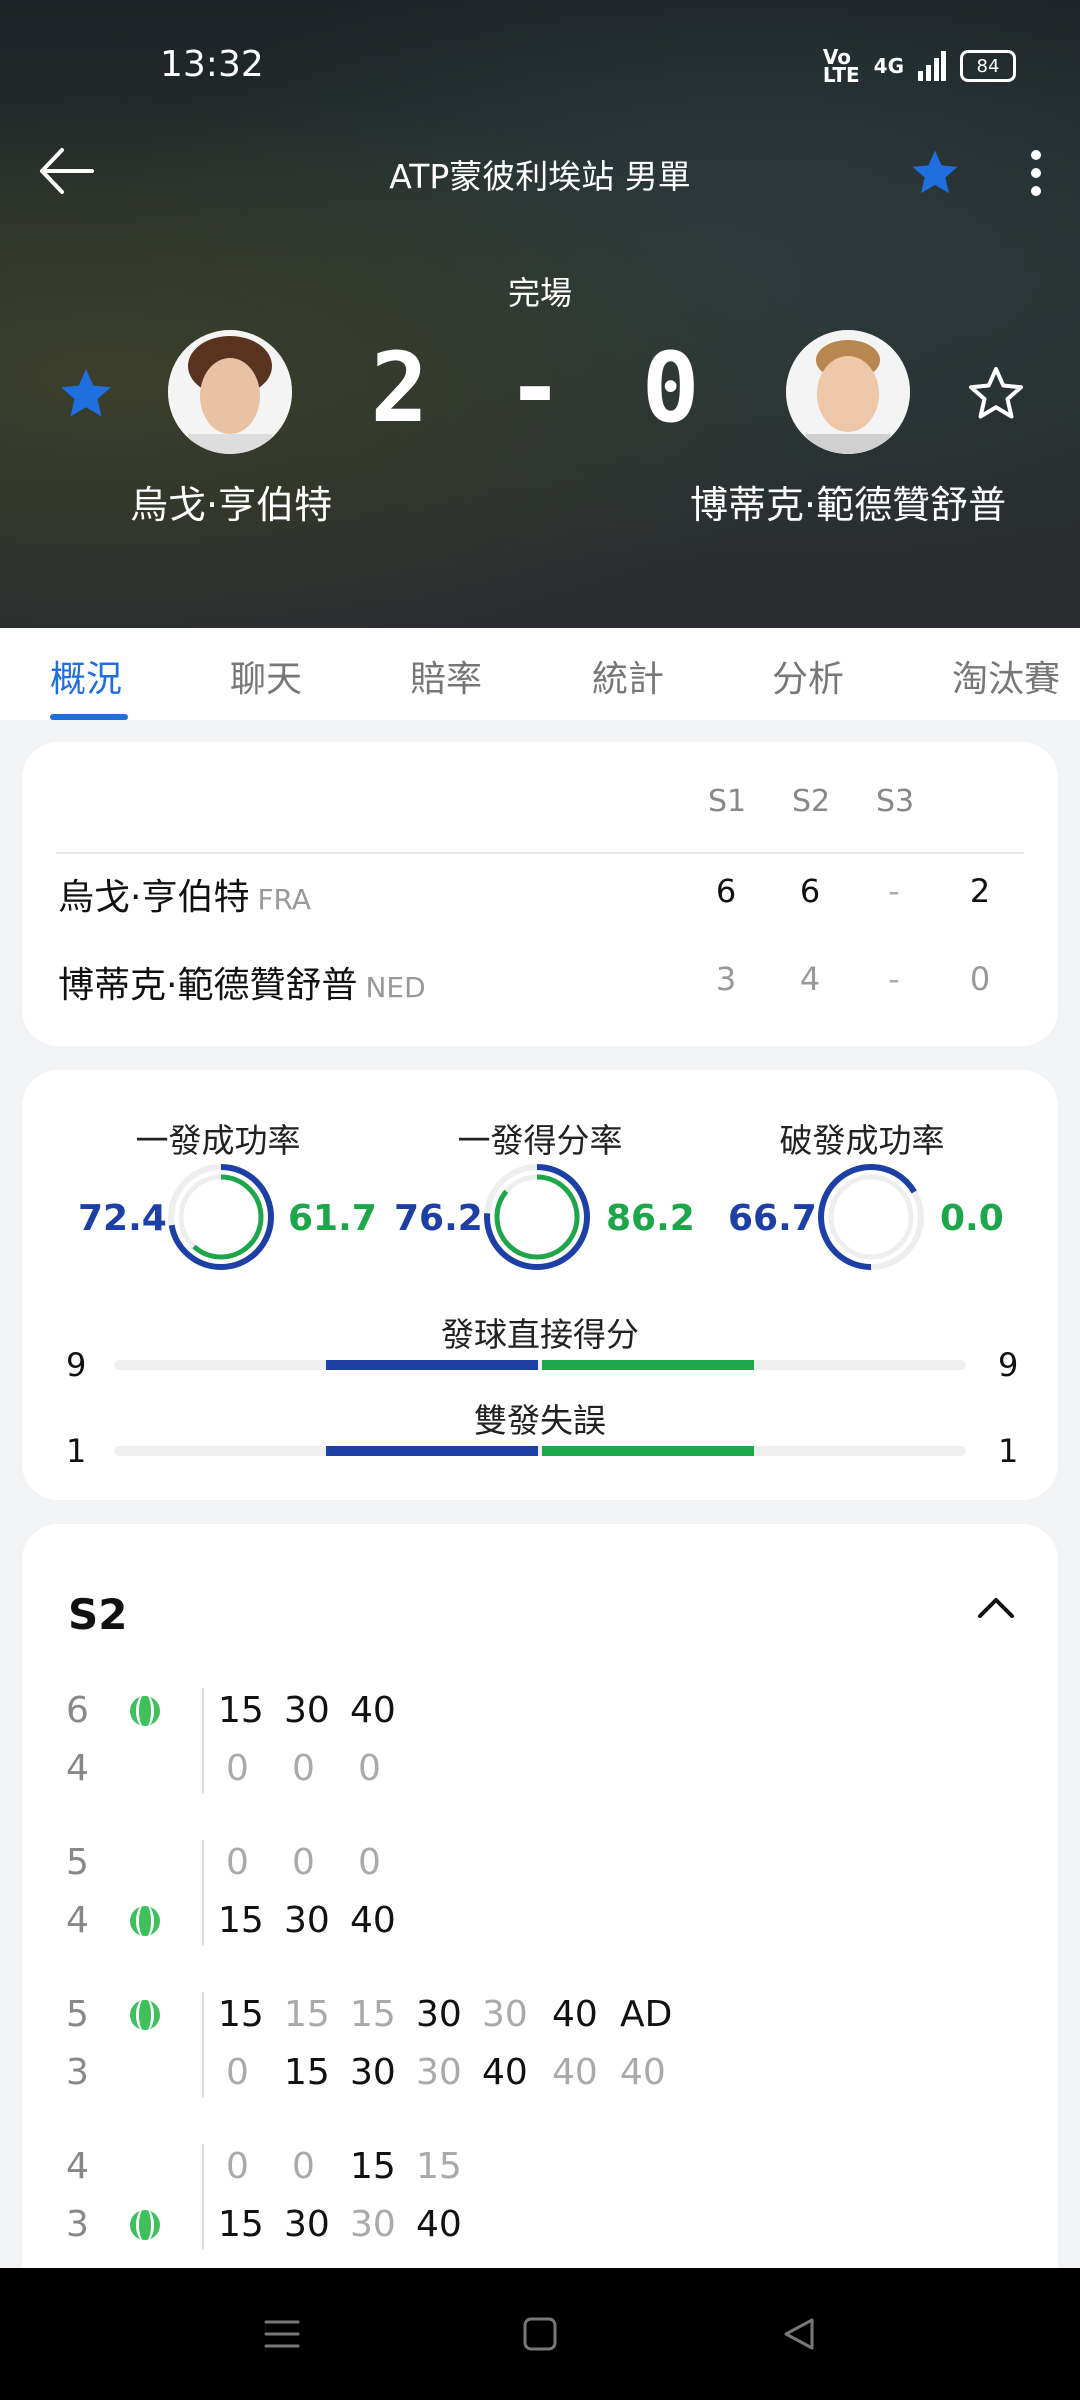 The height and width of the screenshot is (2400, 1080). What do you see at coordinates (972, 1218) in the screenshot?
I see `stat-away-value: 0.0` at bounding box center [972, 1218].